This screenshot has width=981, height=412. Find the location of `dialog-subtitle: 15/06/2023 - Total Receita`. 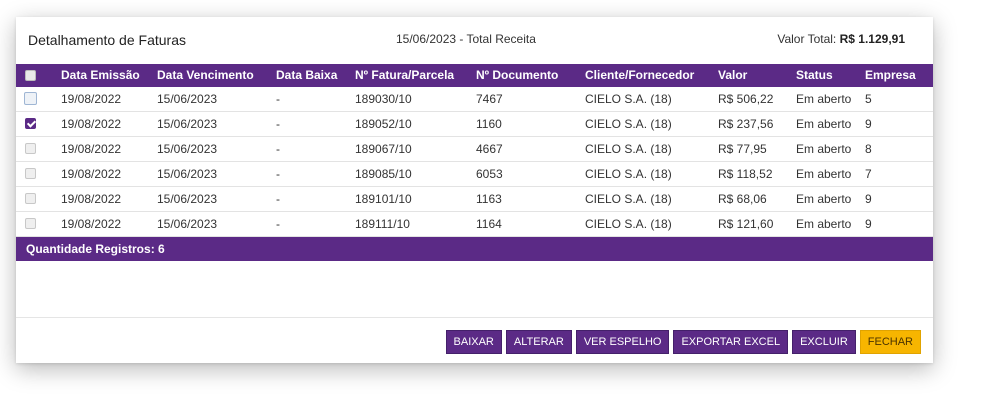

dialog-subtitle: 15/06/2023 - Total Receita is located at coordinates (466, 39).